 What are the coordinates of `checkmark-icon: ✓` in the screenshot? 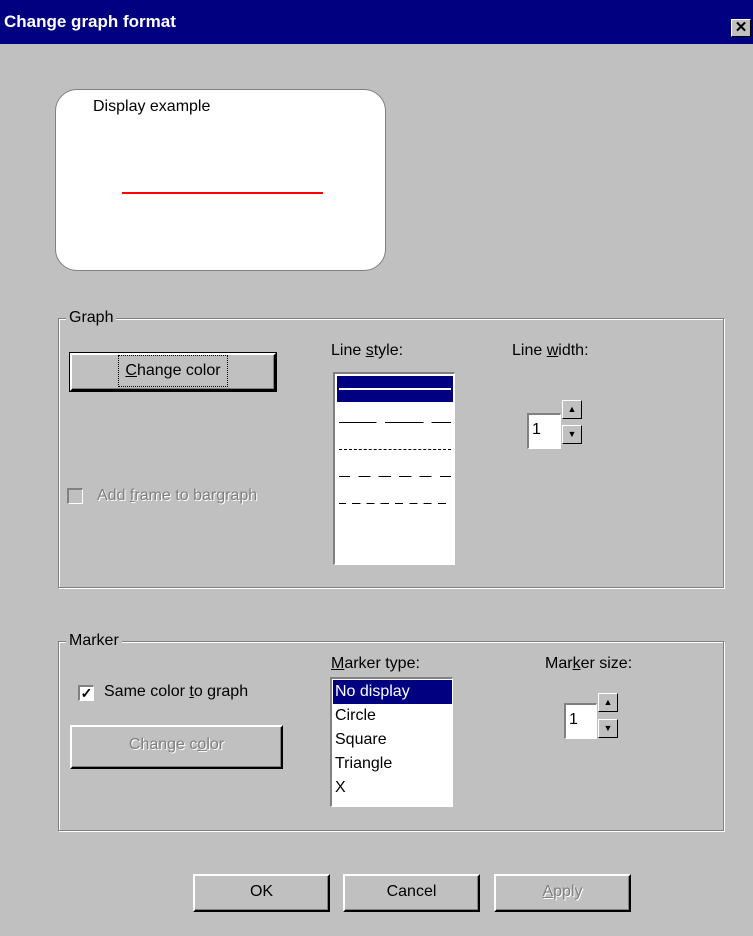 It's located at (86, 693).